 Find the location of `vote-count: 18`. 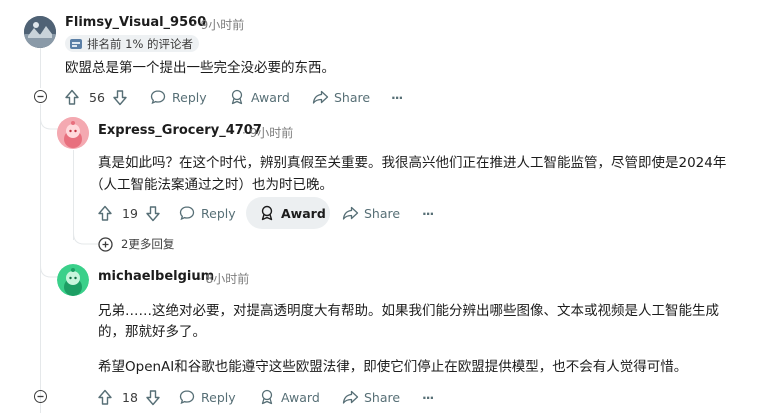

vote-count: 18 is located at coordinates (130, 397).